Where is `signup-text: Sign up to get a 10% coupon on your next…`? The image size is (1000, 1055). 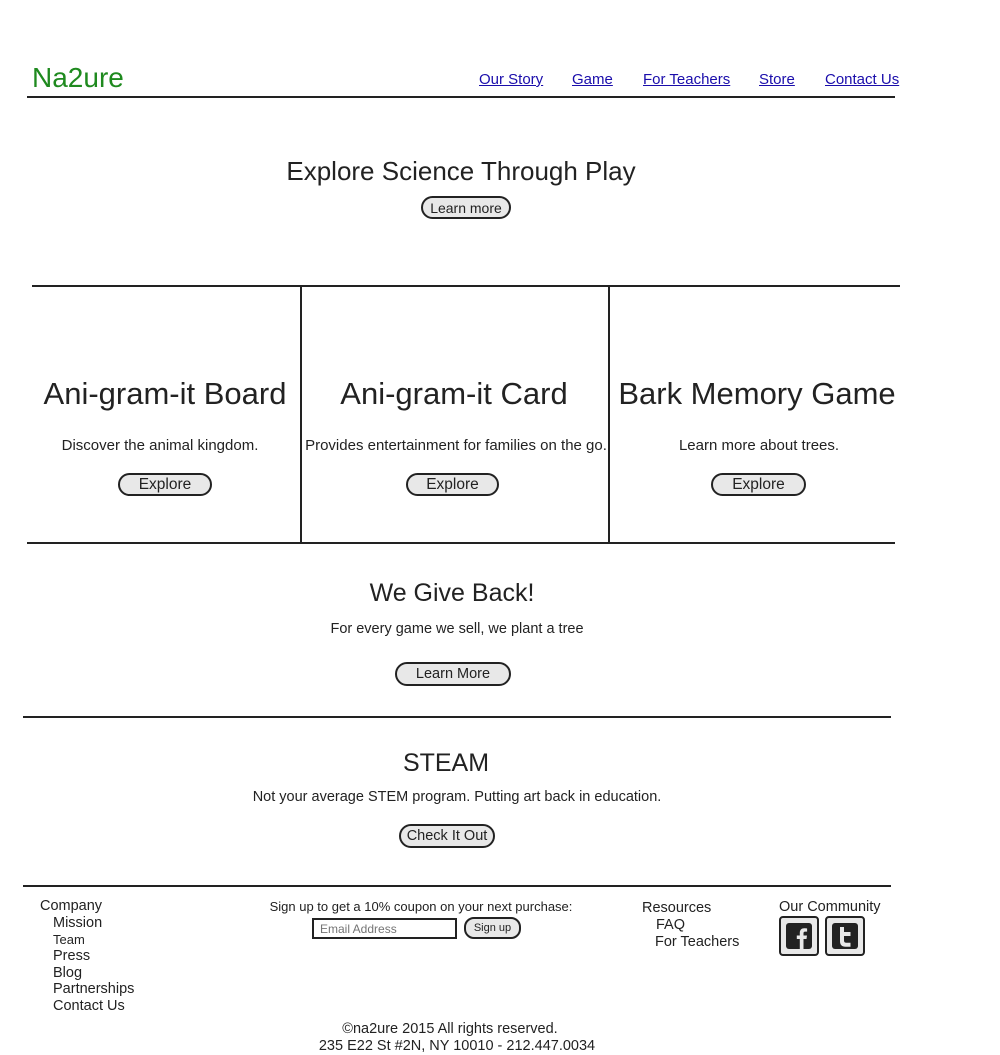
signup-text: Sign up to get a 10% coupon on your next… is located at coordinates (421, 906).